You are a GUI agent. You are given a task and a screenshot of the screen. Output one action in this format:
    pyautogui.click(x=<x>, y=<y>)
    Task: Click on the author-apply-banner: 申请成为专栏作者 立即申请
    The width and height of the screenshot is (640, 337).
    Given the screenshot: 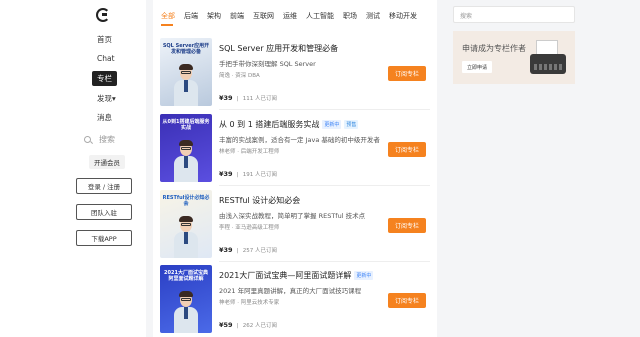 What is the action you would take?
    pyautogui.click(x=514, y=57)
    